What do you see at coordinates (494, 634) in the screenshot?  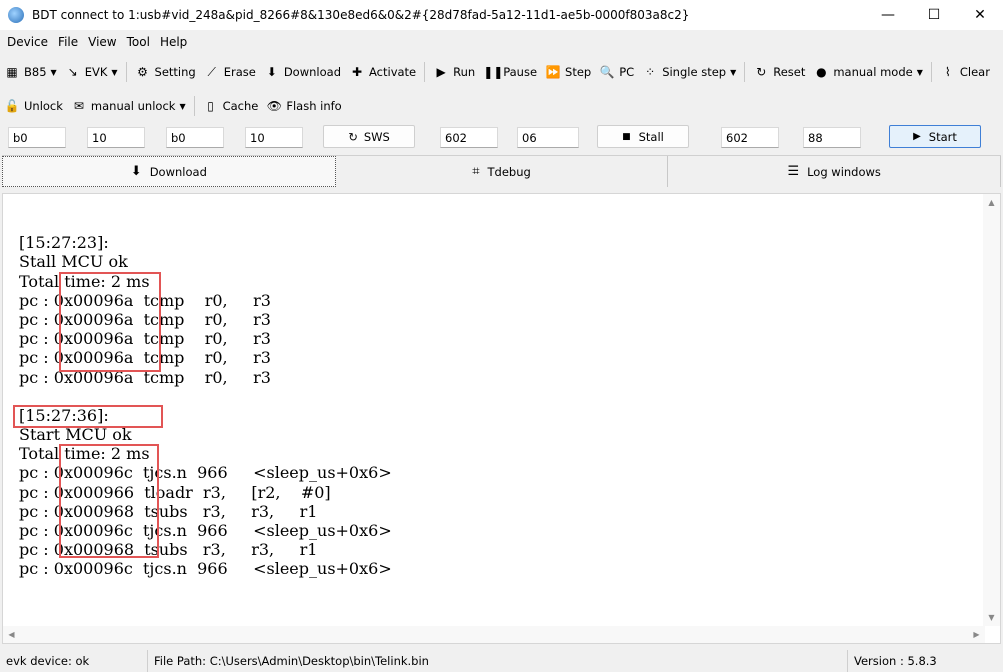 I see `horizontal-scrollbar: ◀ ▶` at bounding box center [494, 634].